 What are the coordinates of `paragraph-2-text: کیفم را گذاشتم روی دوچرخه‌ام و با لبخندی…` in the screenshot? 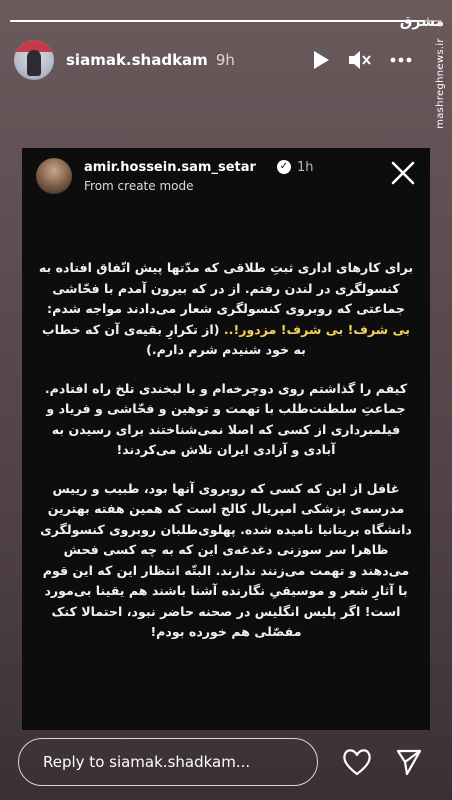 It's located at (226, 419).